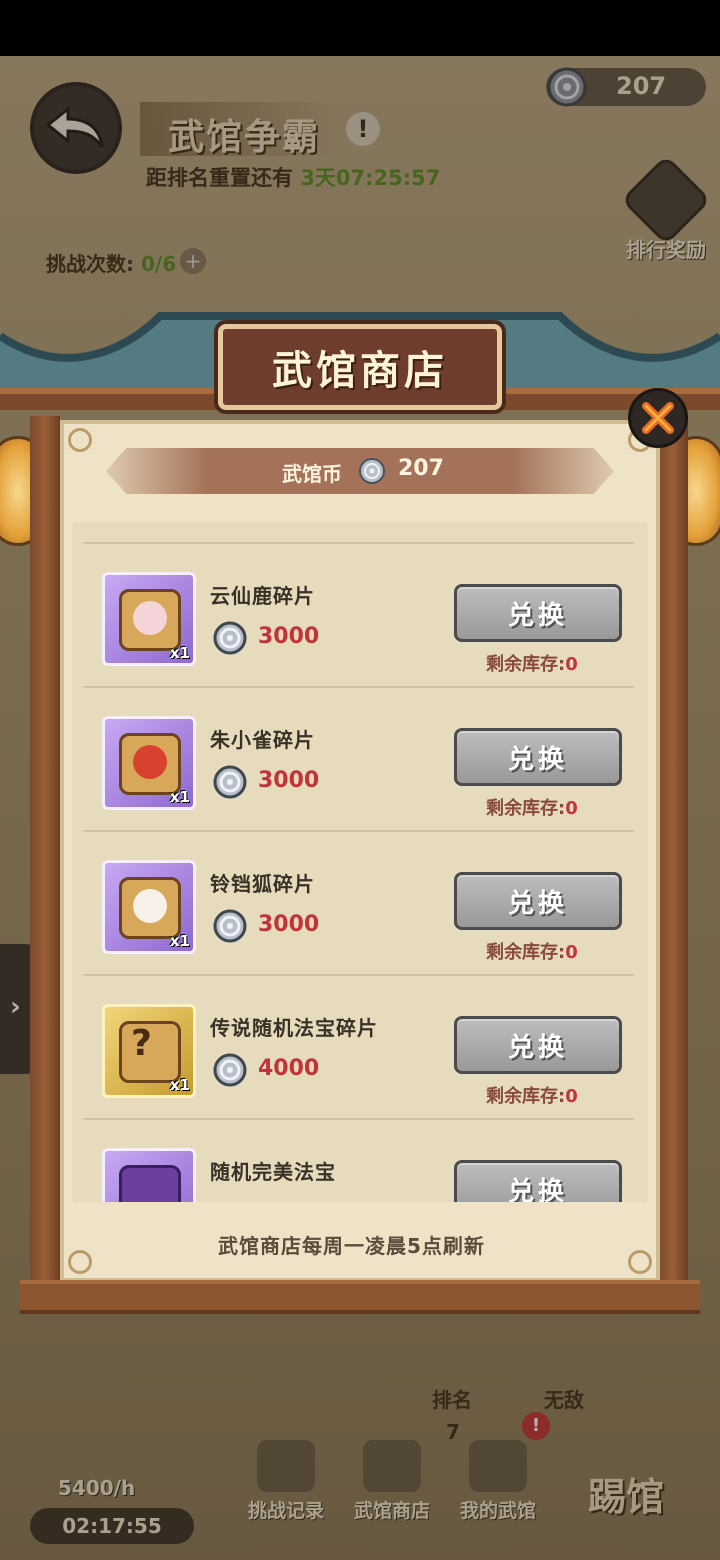 The image size is (720, 1560). I want to click on item-thumbnail, so click(149, 1175).